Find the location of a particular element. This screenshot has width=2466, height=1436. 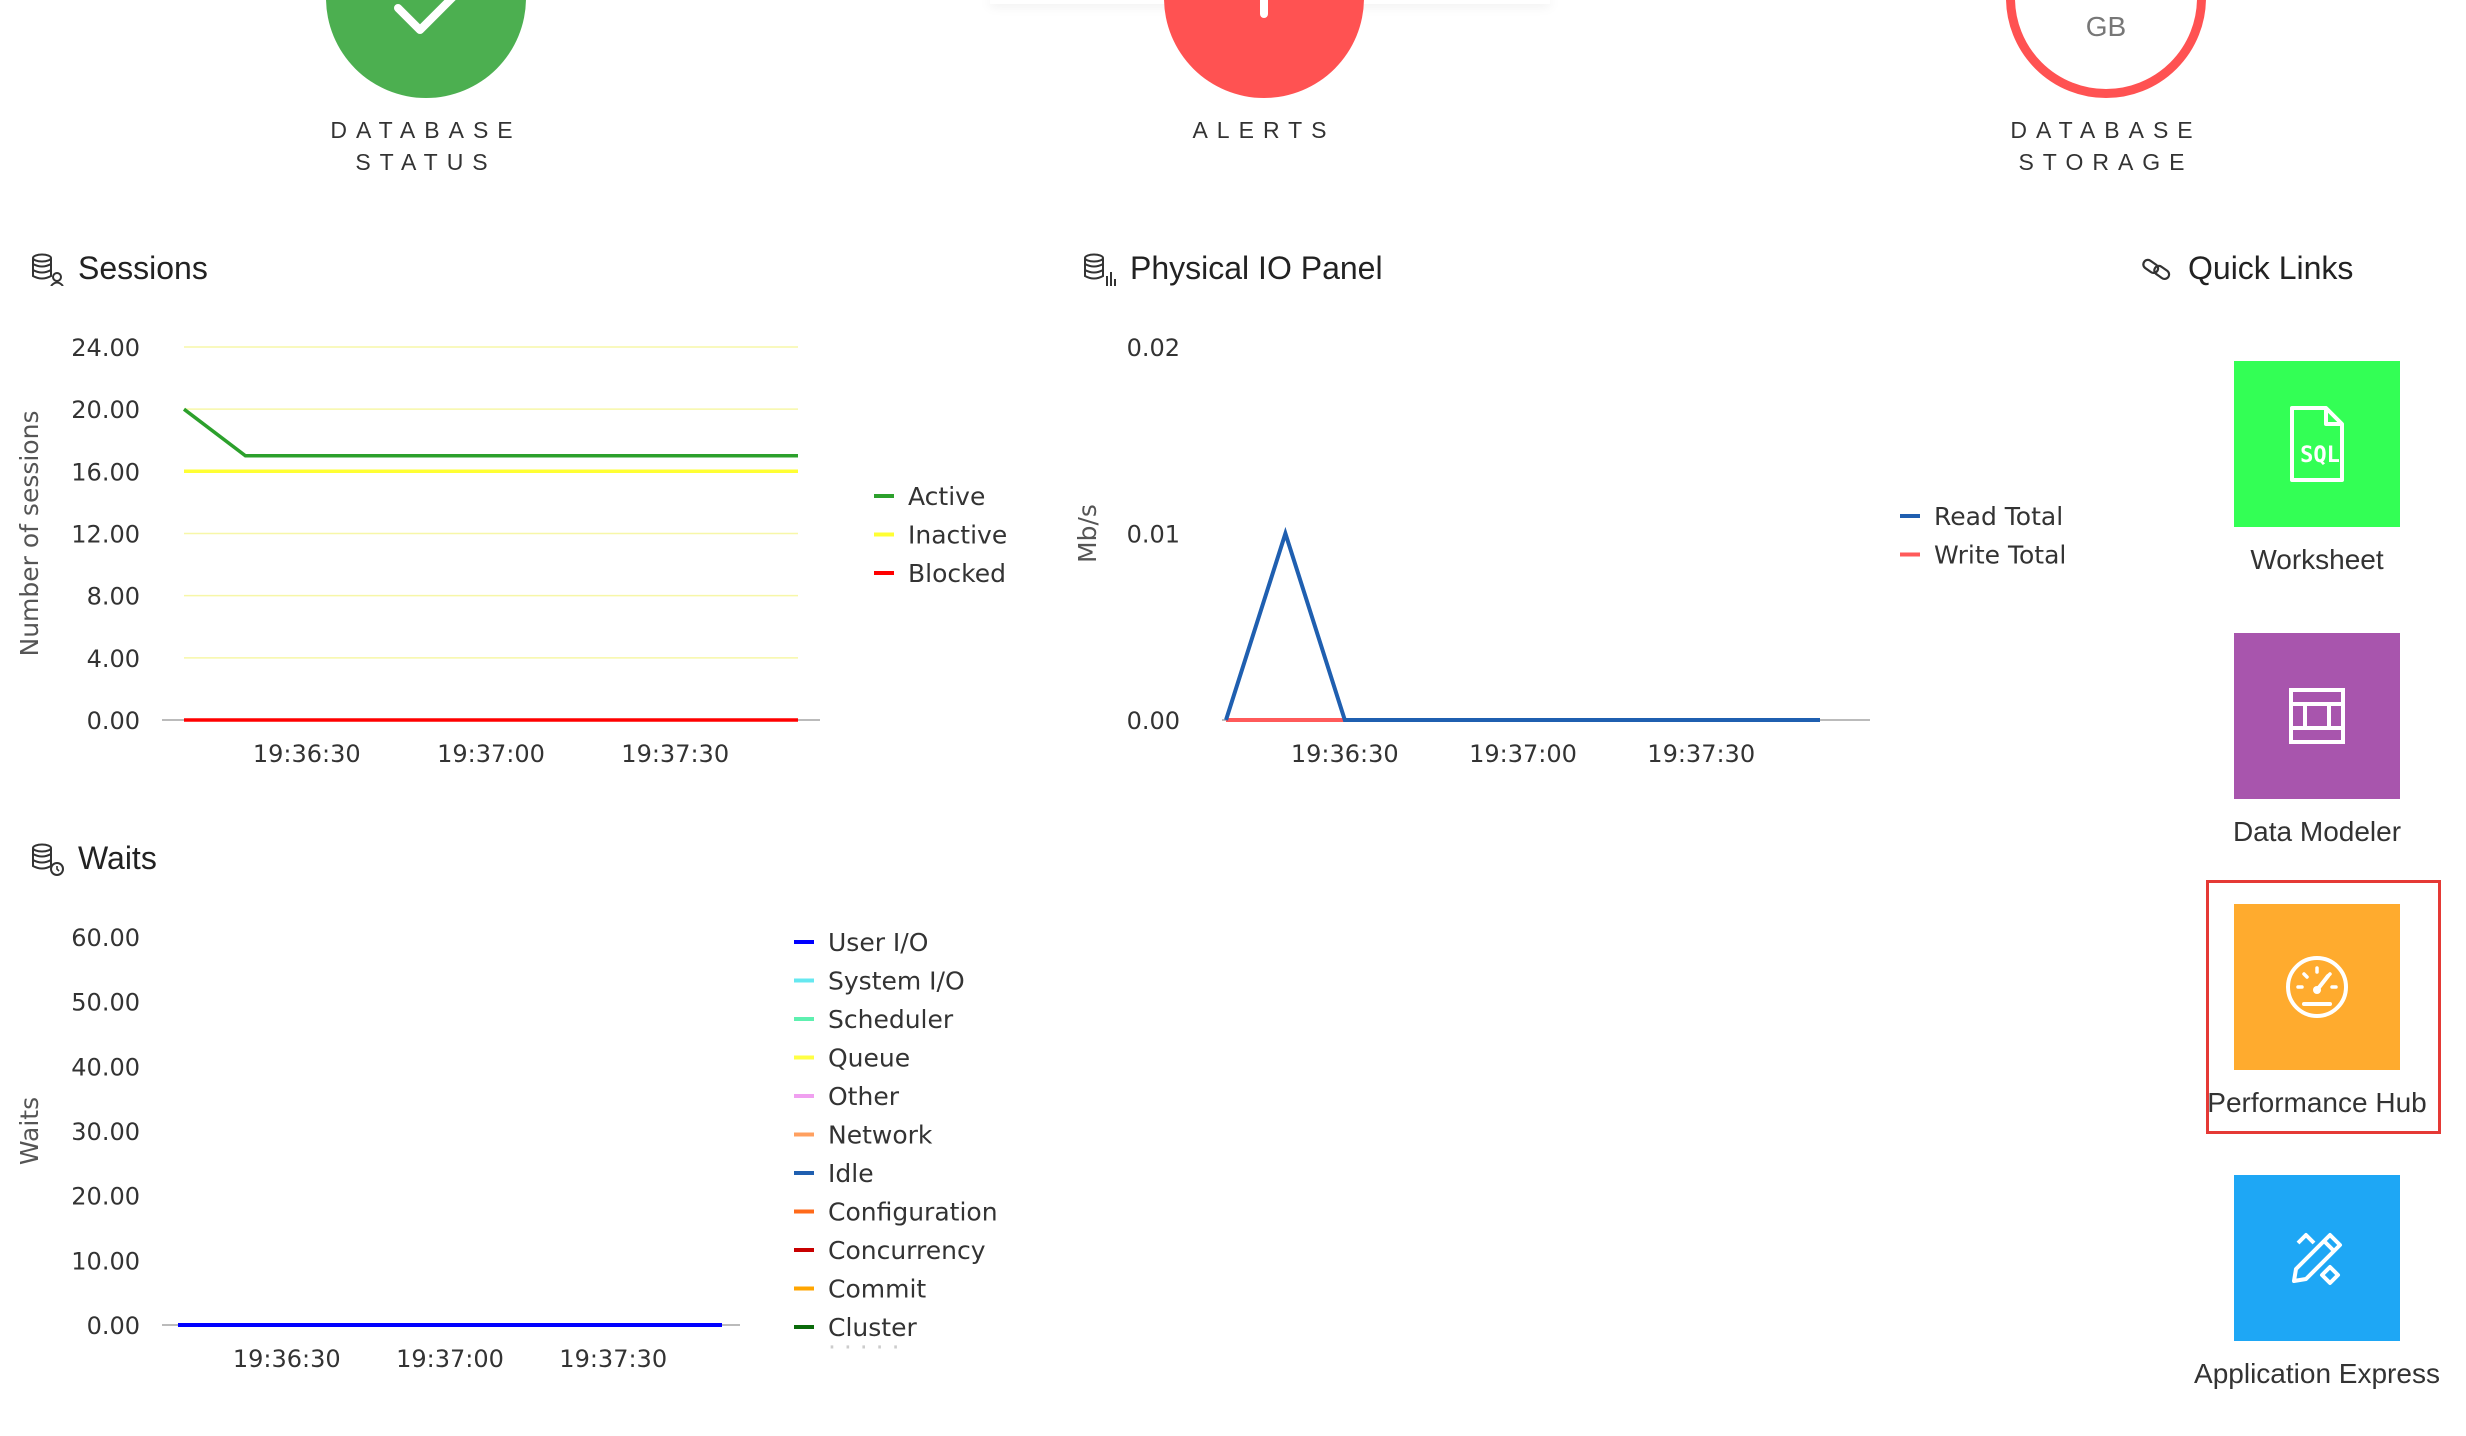

svg-text: SQL is located at coordinates (2320, 455).